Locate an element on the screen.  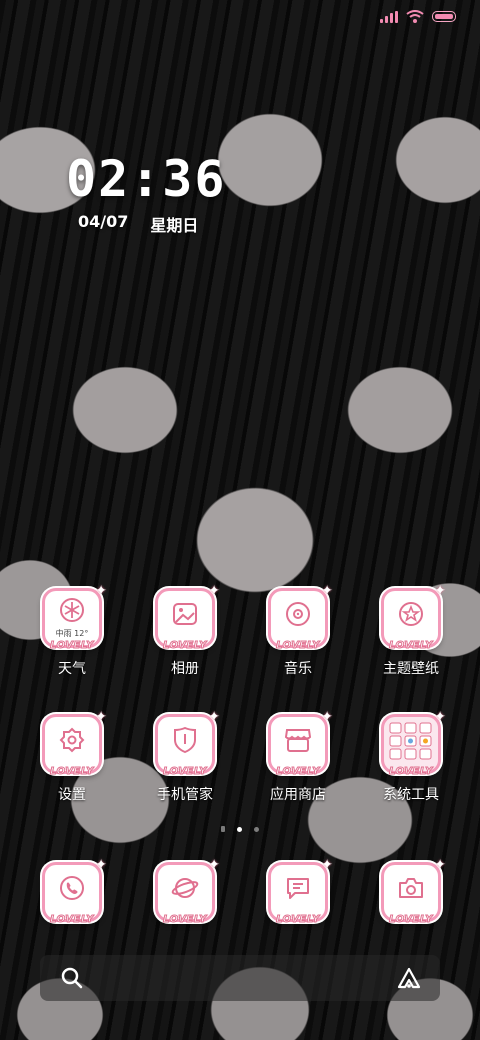
page-dot-active is located at coordinates (239, 829).